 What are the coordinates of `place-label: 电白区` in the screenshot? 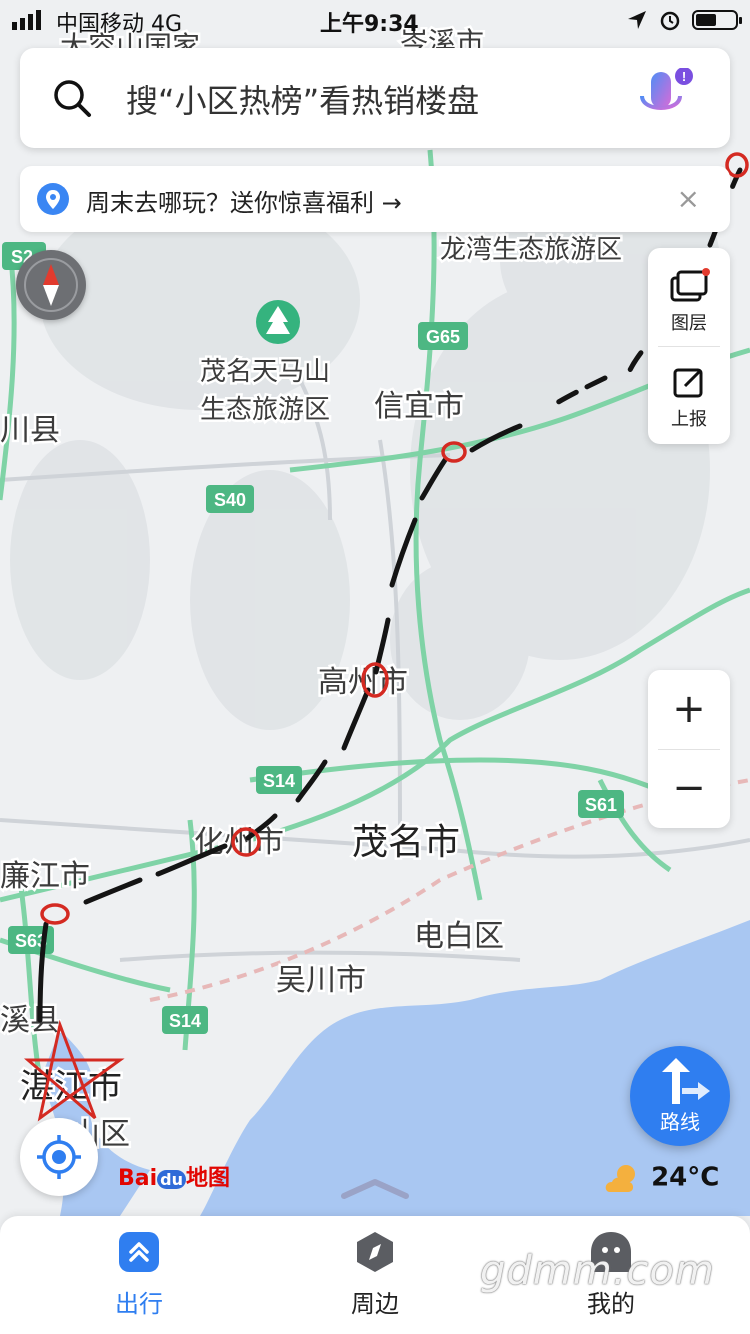 It's located at (459, 936).